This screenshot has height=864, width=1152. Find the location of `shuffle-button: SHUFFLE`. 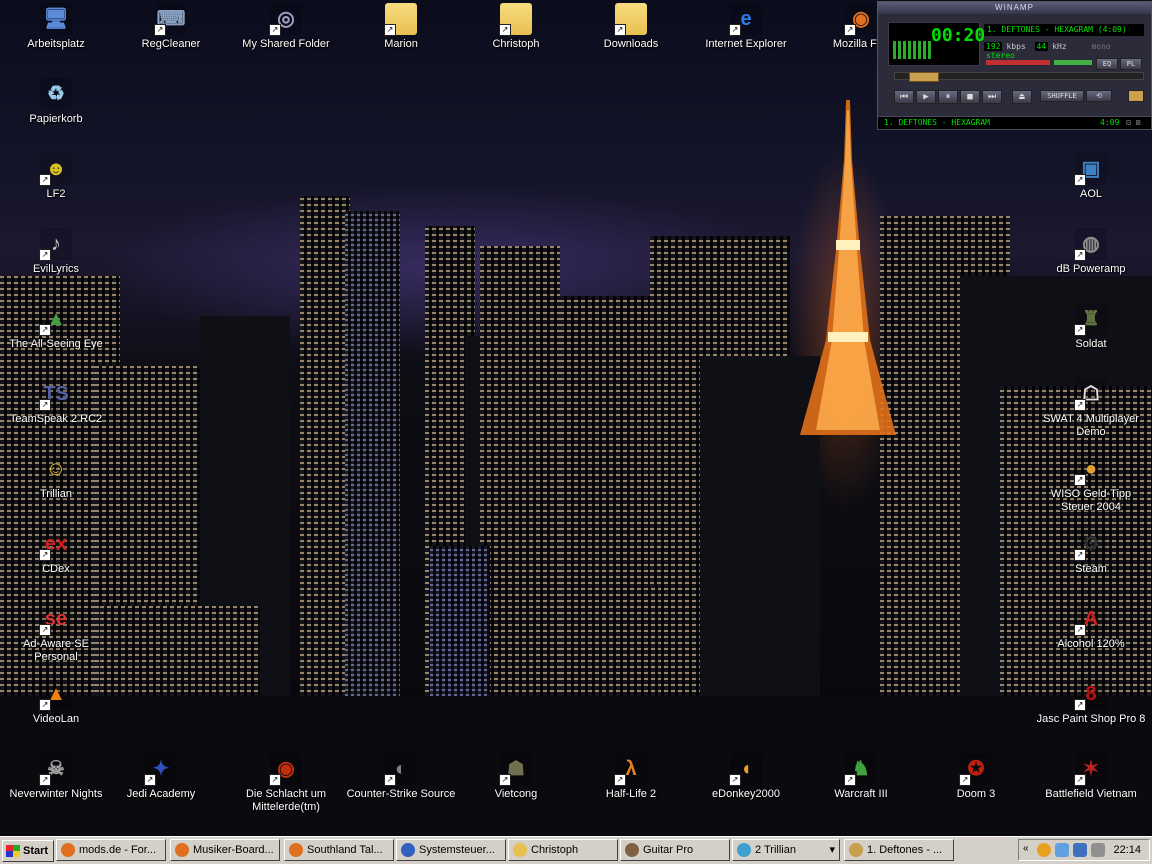

shuffle-button: SHUFFLE is located at coordinates (1062, 96).